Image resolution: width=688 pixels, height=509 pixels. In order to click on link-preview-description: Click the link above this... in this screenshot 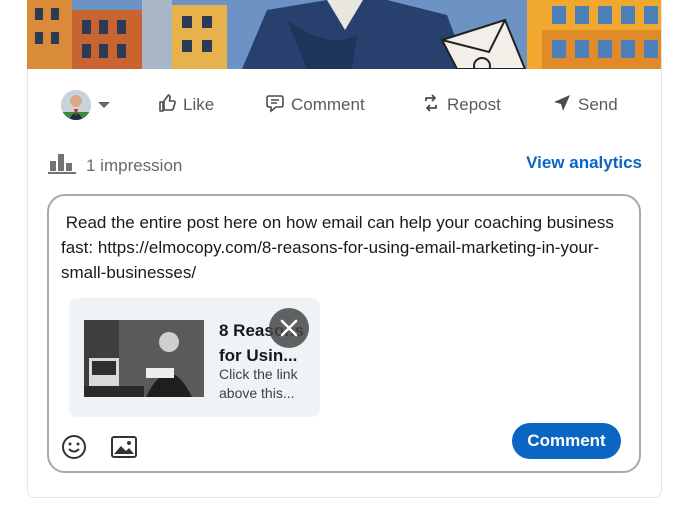, I will do `click(258, 383)`.